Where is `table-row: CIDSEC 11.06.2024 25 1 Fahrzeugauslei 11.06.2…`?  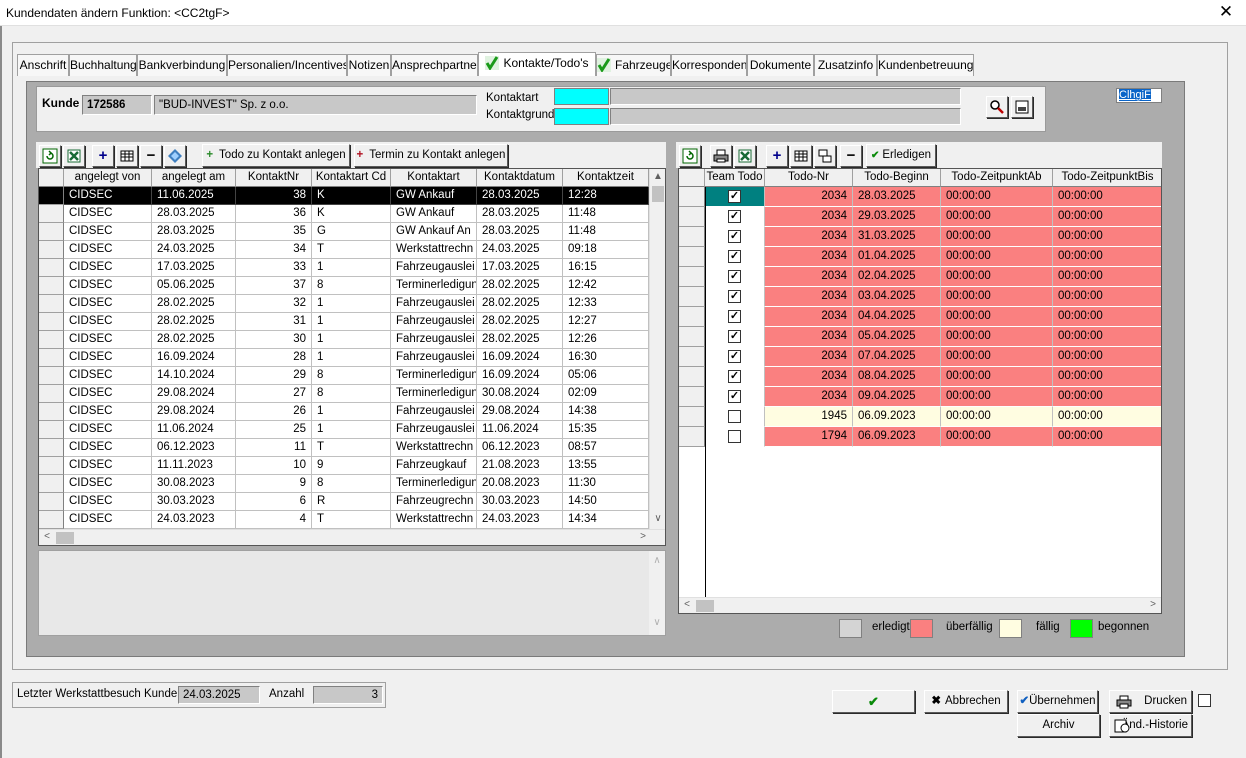 table-row: CIDSEC 11.06.2024 25 1 Fahrzeugauslei 11.06.2… is located at coordinates (344, 430).